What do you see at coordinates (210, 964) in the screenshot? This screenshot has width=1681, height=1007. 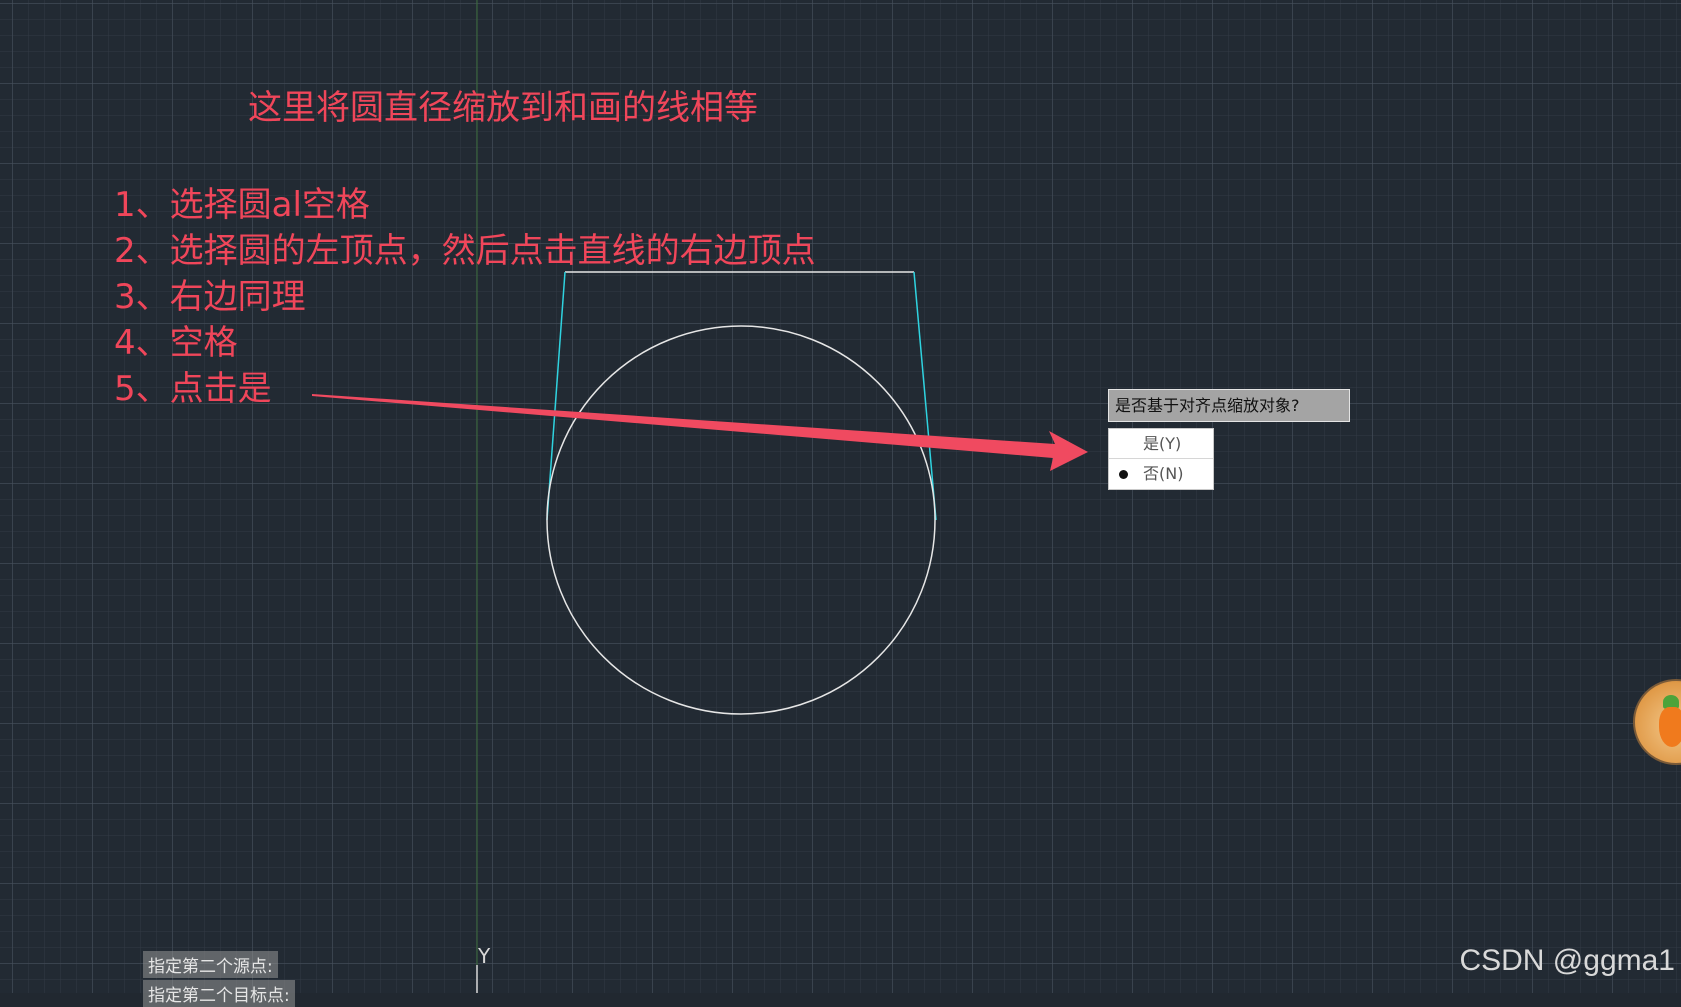 I see `command-history-line: 指定第二个源点:` at bounding box center [210, 964].